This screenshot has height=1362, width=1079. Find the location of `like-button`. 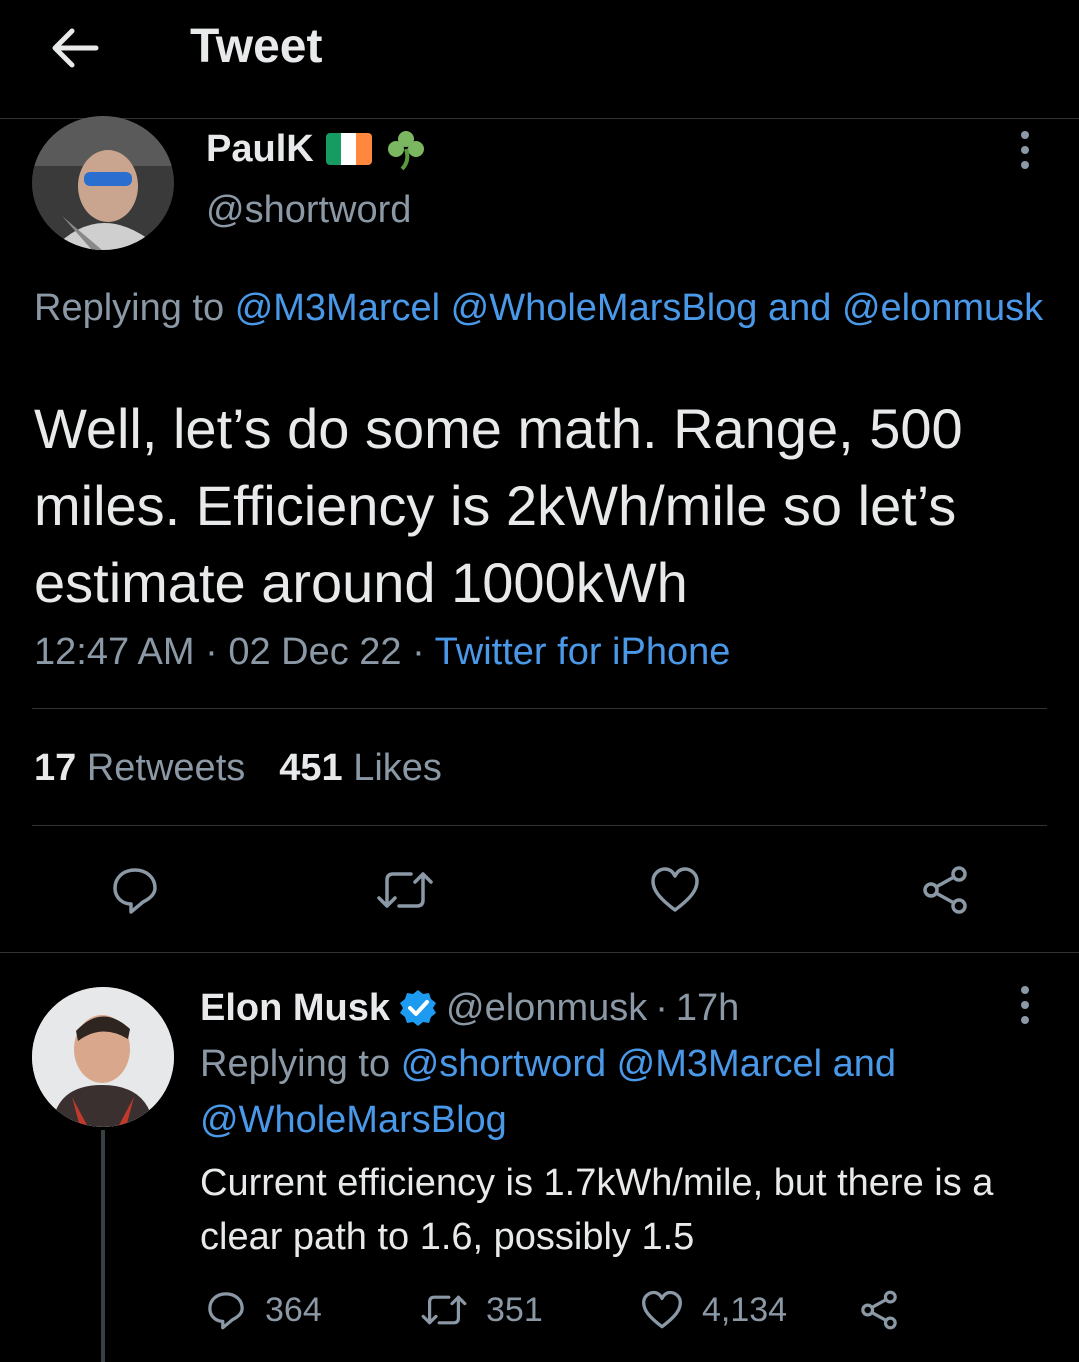

like-button is located at coordinates (675, 890).